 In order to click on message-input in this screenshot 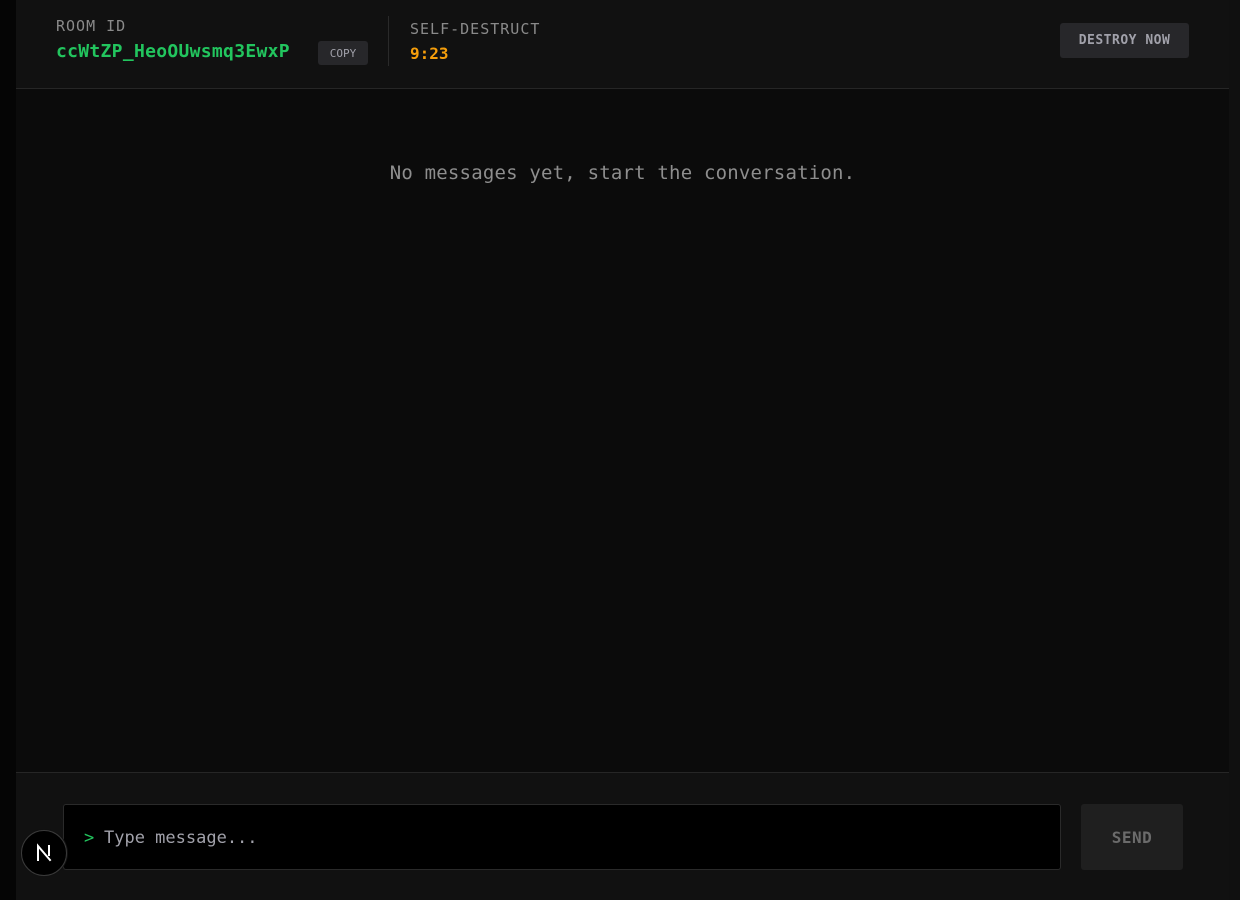, I will do `click(574, 838)`.